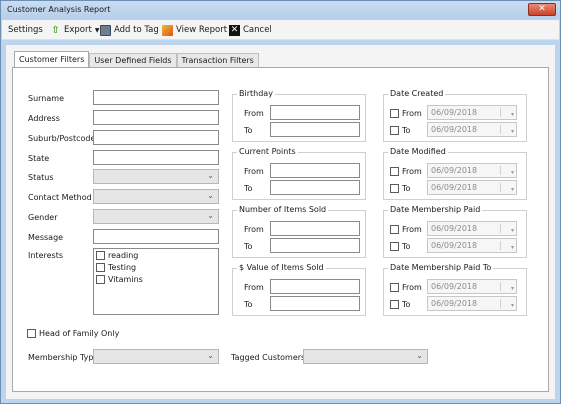 Image resolution: width=561 pixels, height=404 pixels. What do you see at coordinates (156, 196) in the screenshot?
I see `contact-method-select: ⌄` at bounding box center [156, 196].